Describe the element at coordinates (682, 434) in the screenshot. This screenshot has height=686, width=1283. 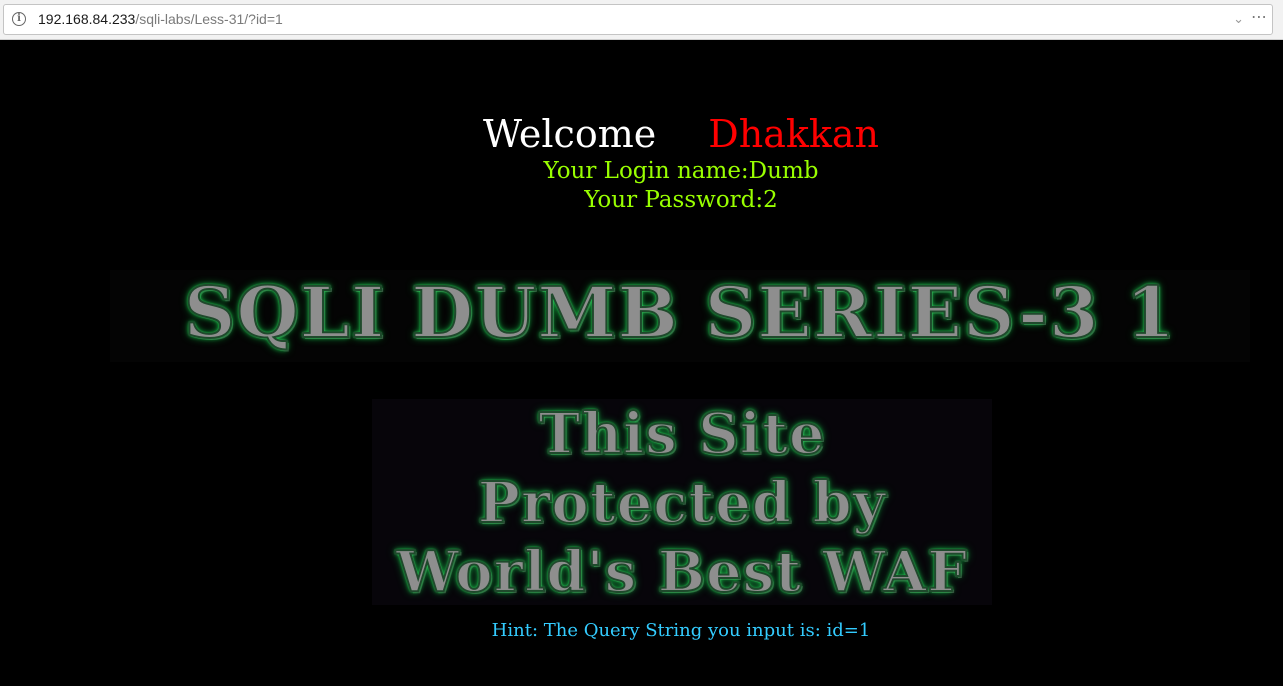
I see `waf-line-1: This Site` at that location.